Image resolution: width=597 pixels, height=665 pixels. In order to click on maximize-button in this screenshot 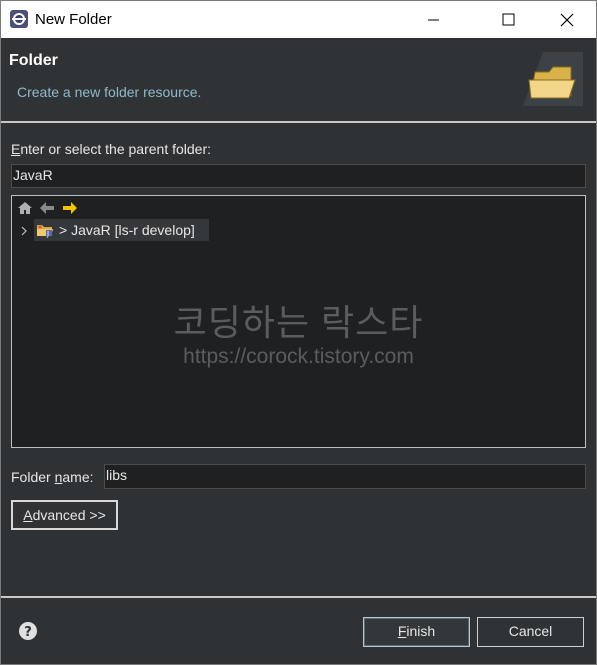, I will do `click(508, 19)`.